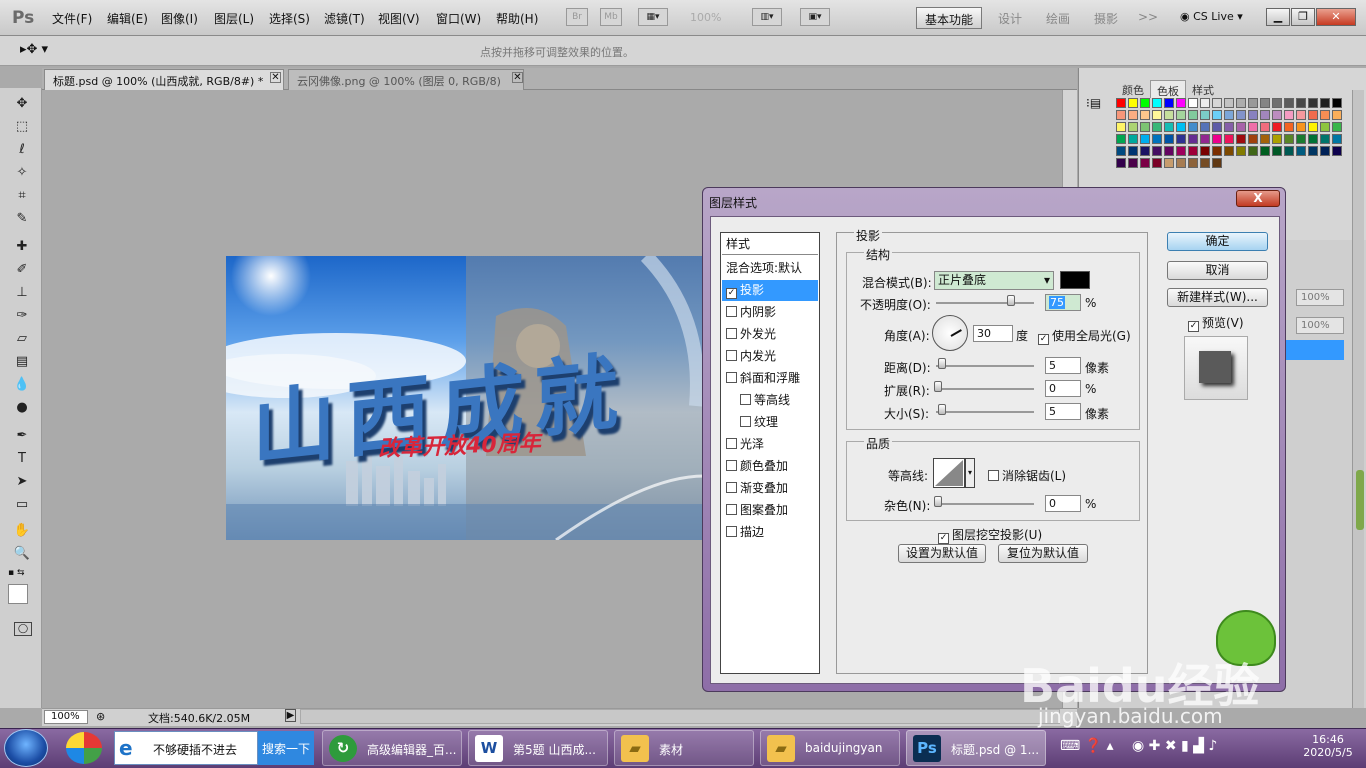  What do you see at coordinates (72, 18) in the screenshot?
I see `menu-file: 文件(F)` at bounding box center [72, 18].